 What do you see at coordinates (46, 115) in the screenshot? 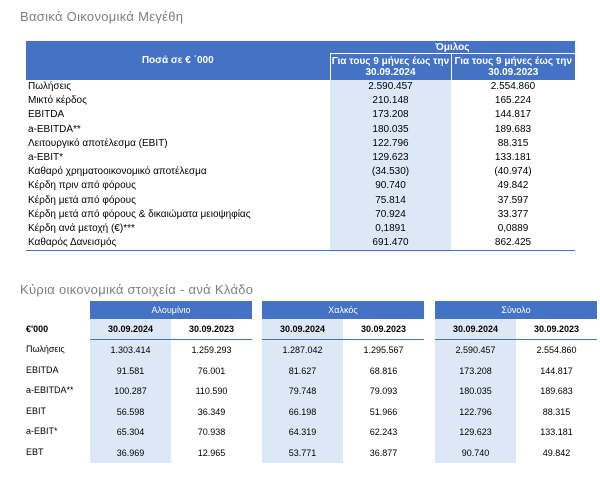
I see `row-label: EBITDA` at bounding box center [46, 115].